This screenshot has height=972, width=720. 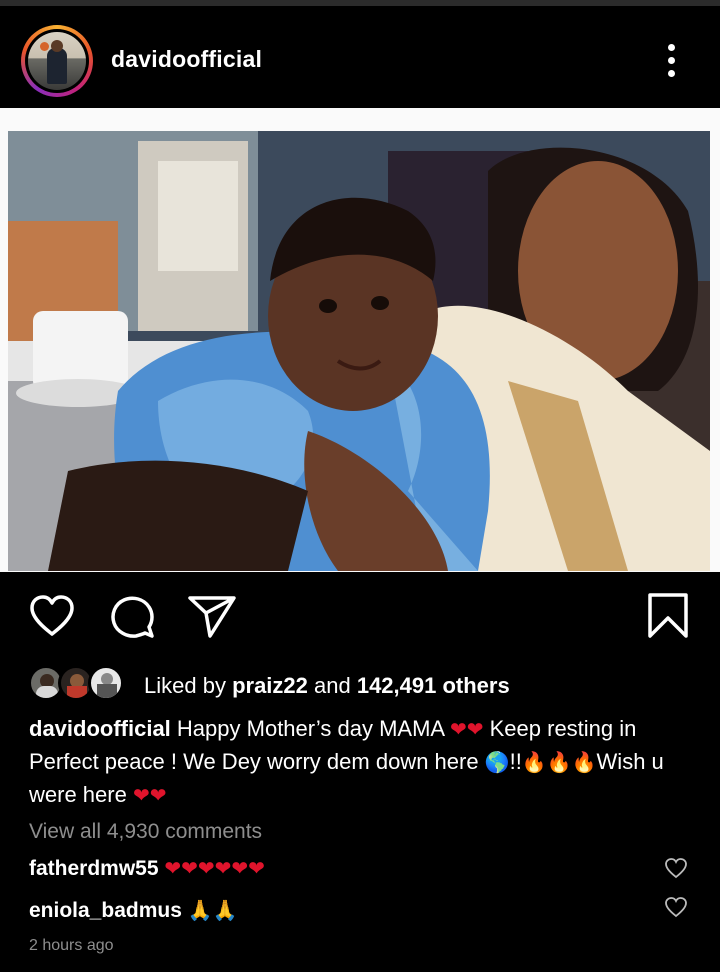 What do you see at coordinates (212, 616) in the screenshot?
I see `paper-plane-icon` at bounding box center [212, 616].